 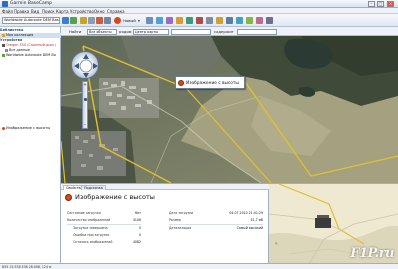 What do you see at coordinates (91, 20) in the screenshot?
I see `zoom-icon` at bounding box center [91, 20].